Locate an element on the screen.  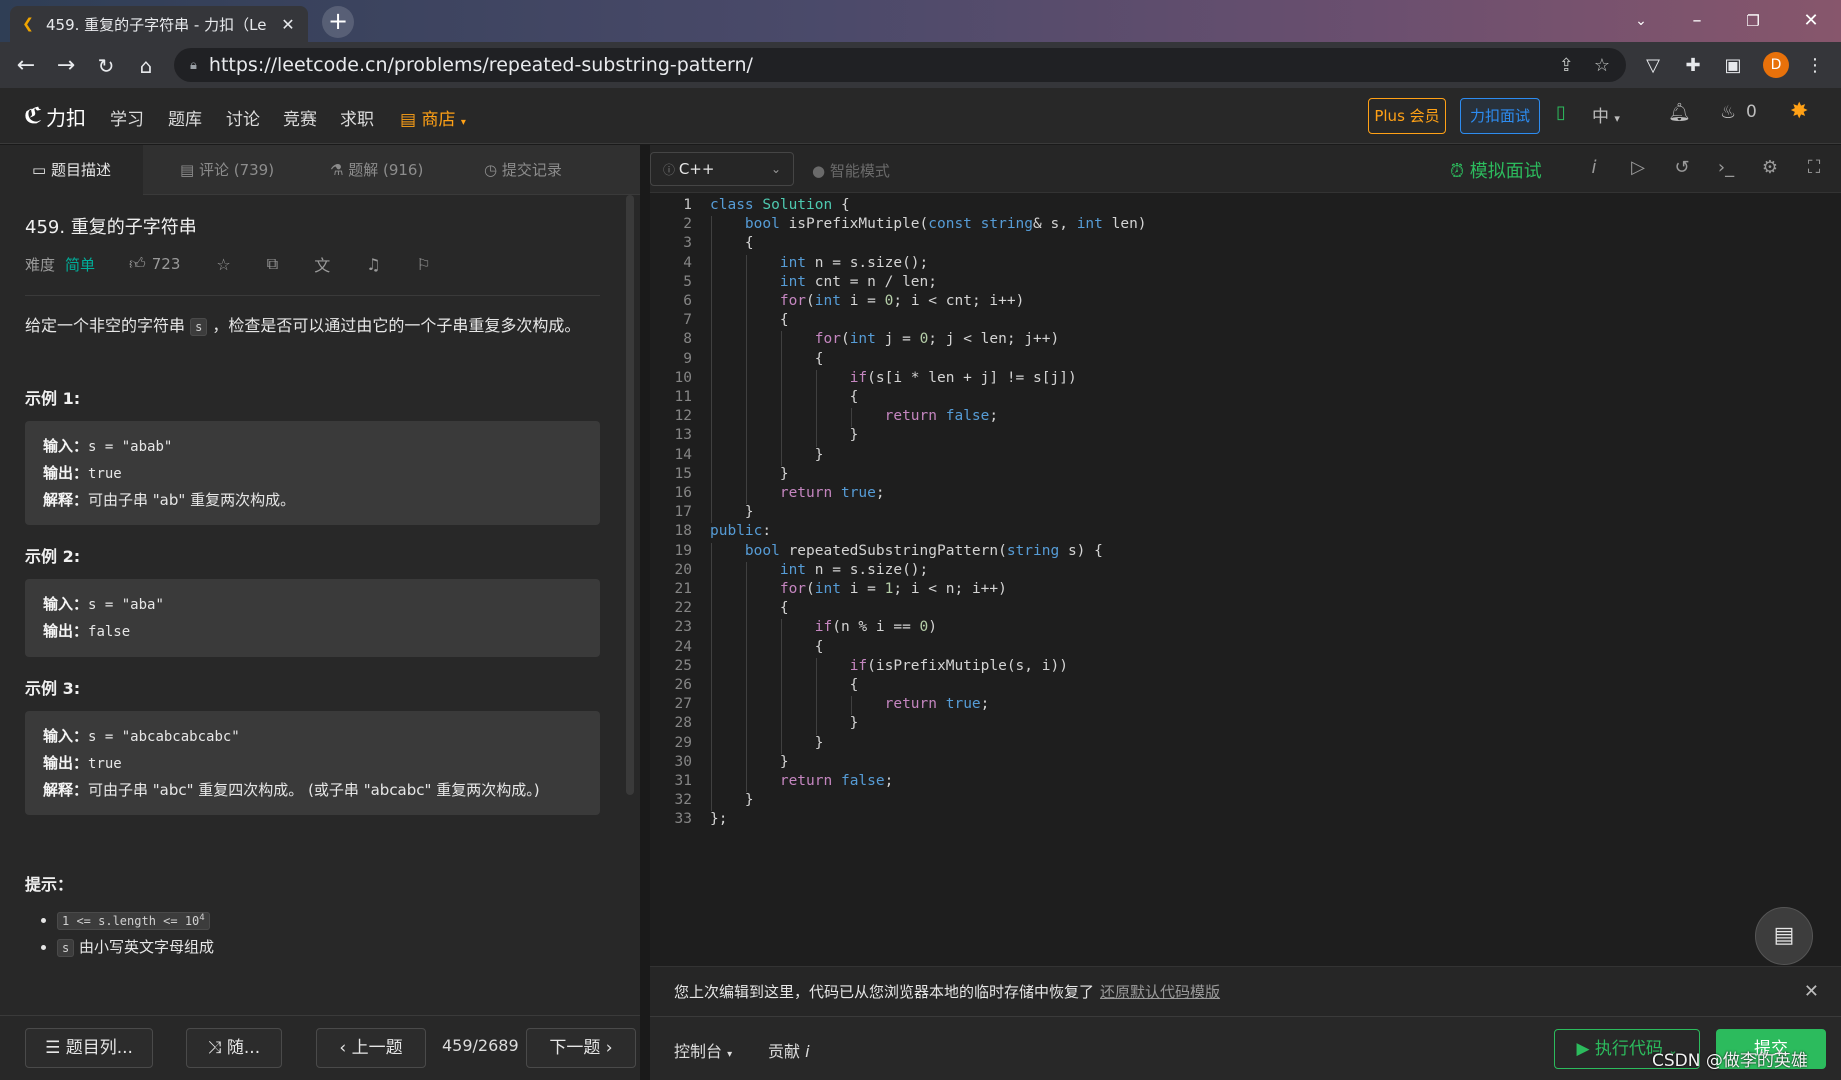
language-label: 中 is located at coordinates (1600, 117).